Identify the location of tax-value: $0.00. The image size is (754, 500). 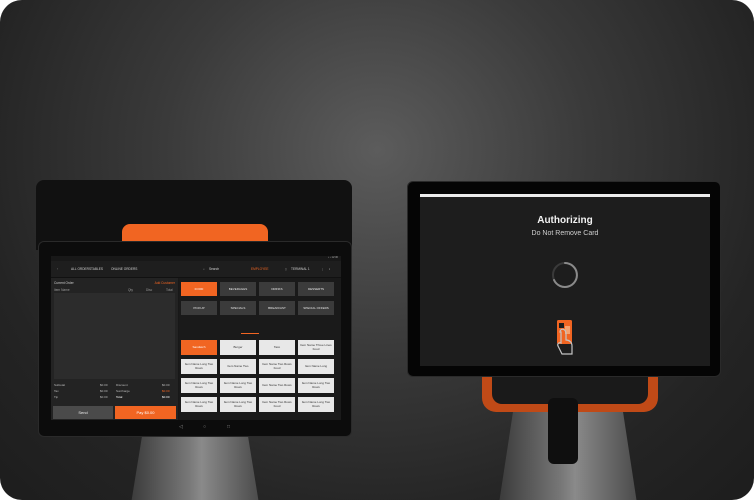
(104, 391).